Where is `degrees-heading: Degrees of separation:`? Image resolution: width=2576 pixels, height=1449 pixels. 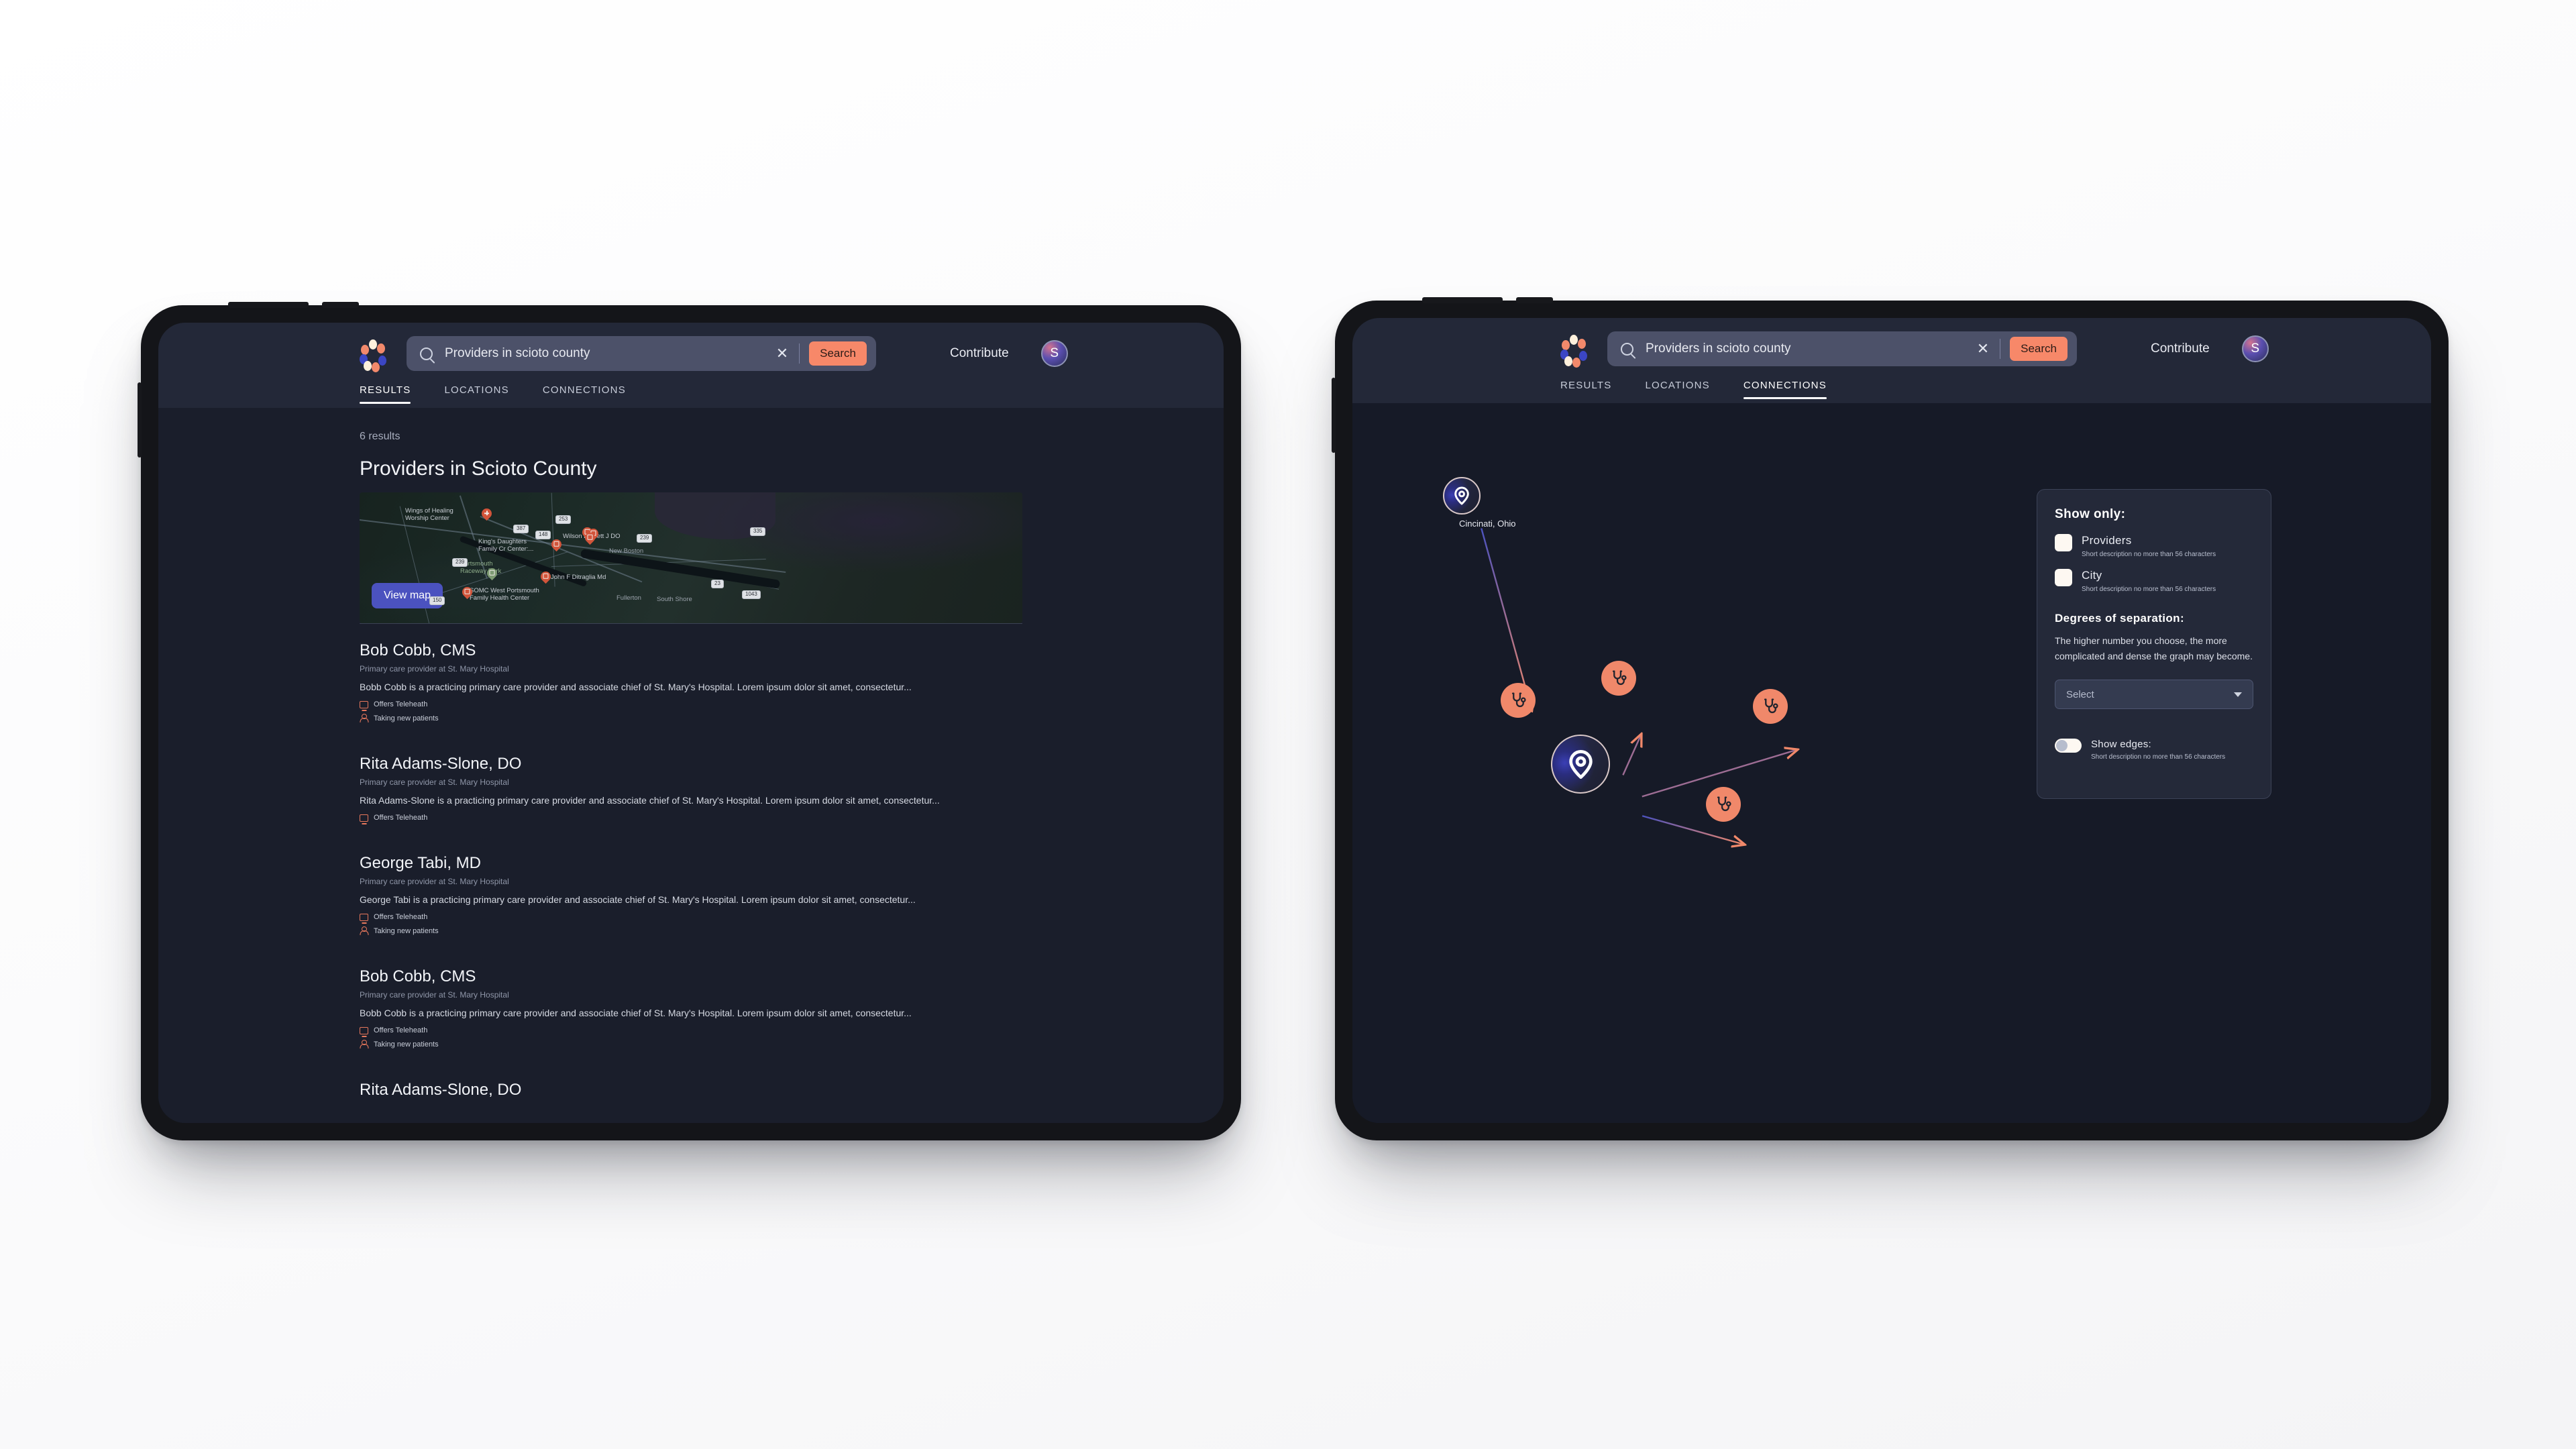
degrees-heading: Degrees of separation: is located at coordinates (2120, 618).